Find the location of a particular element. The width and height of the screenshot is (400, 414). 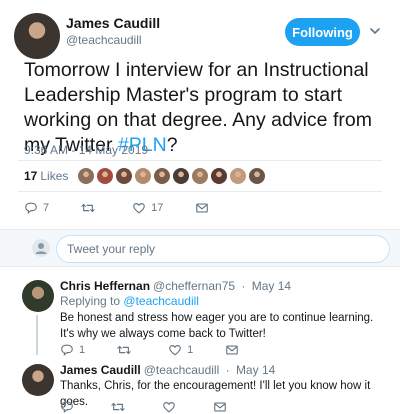

reply-author-name: Chris Heffernan is located at coordinates (105, 286).